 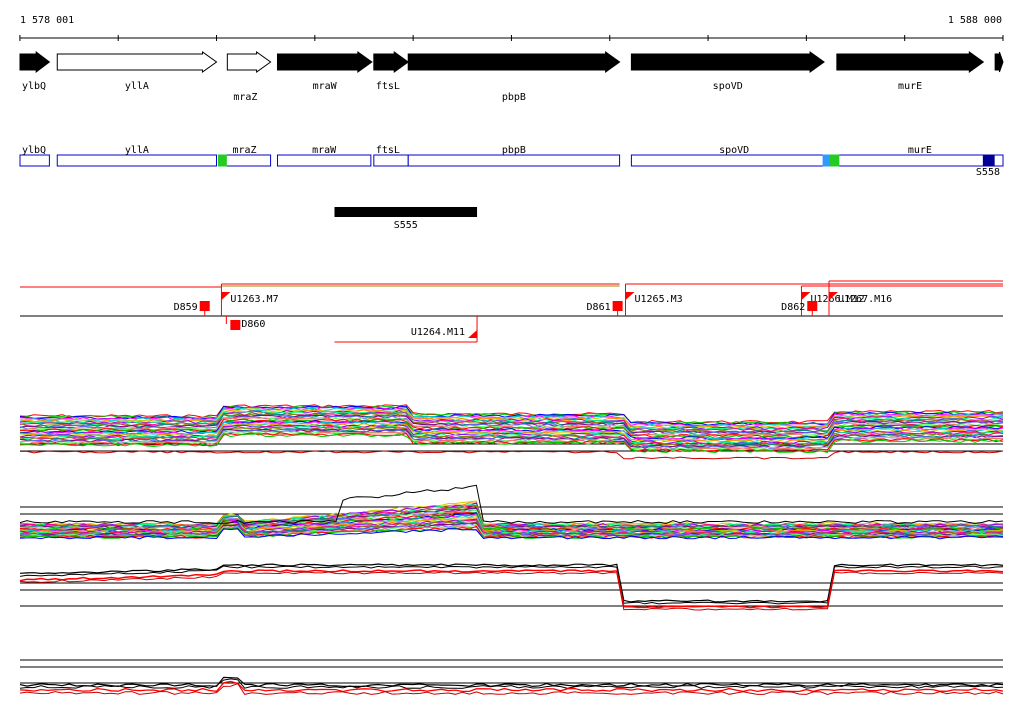 I want to click on transcript-label: U1265.M3, so click(x=658, y=299).